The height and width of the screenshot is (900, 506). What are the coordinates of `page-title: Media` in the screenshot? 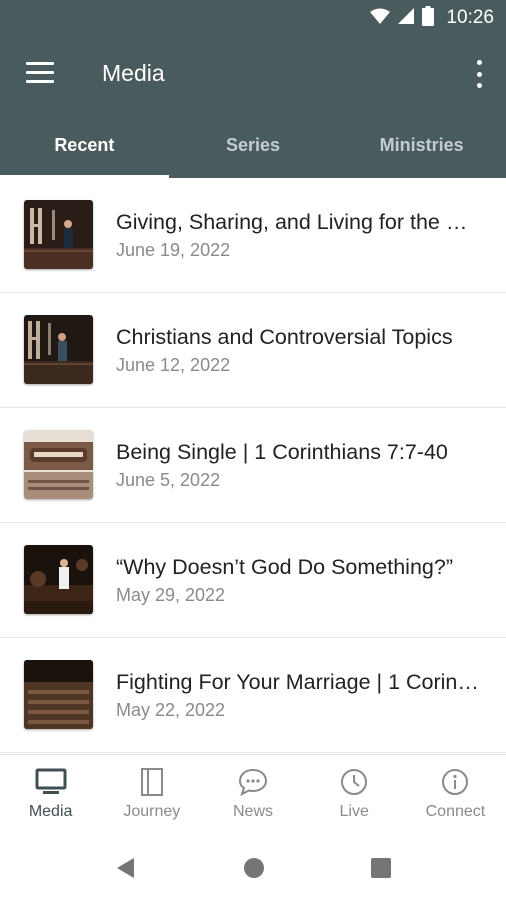 It's located at (133, 73).